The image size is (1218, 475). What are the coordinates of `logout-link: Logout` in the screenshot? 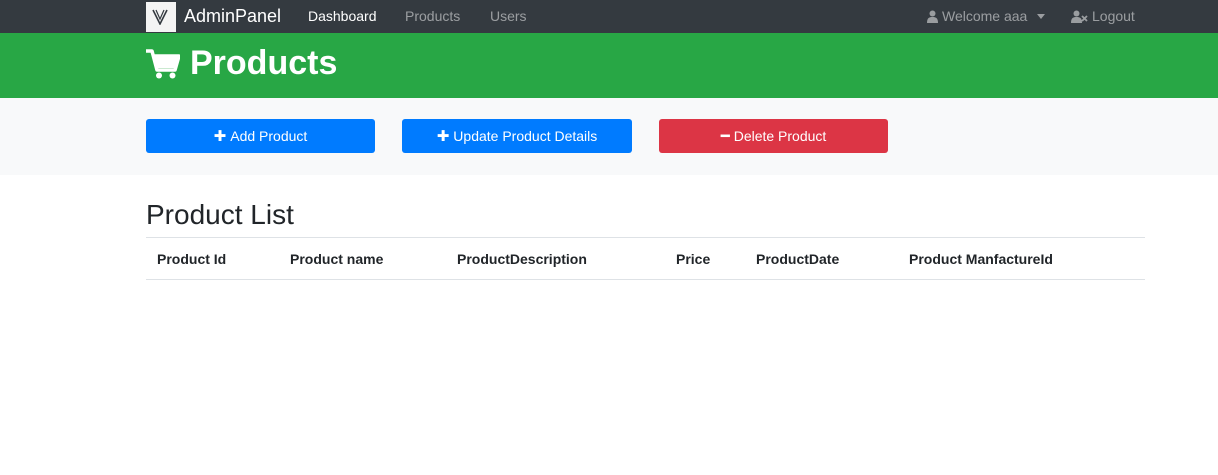 It's located at (1103, 16).